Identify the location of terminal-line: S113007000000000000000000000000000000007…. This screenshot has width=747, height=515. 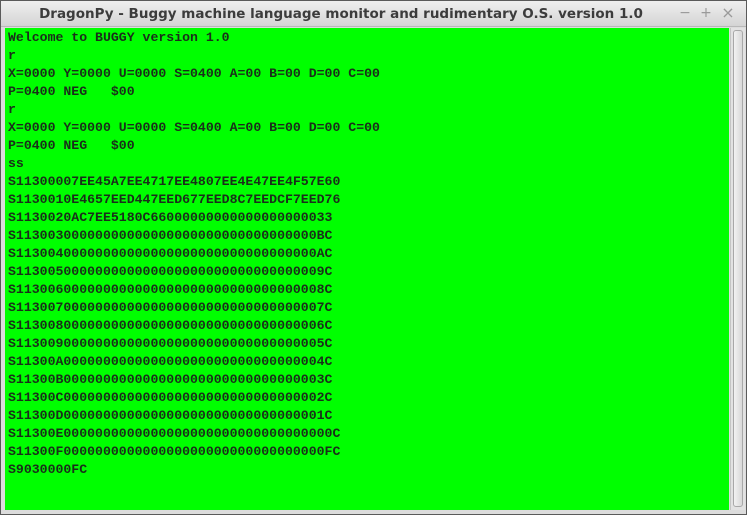
(170, 307).